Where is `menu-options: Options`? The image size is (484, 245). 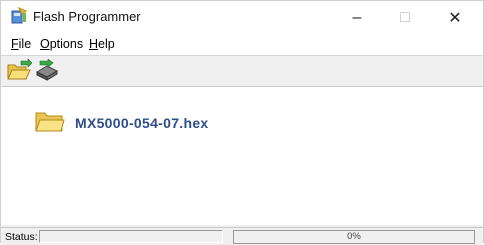 menu-options: Options is located at coordinates (61, 44).